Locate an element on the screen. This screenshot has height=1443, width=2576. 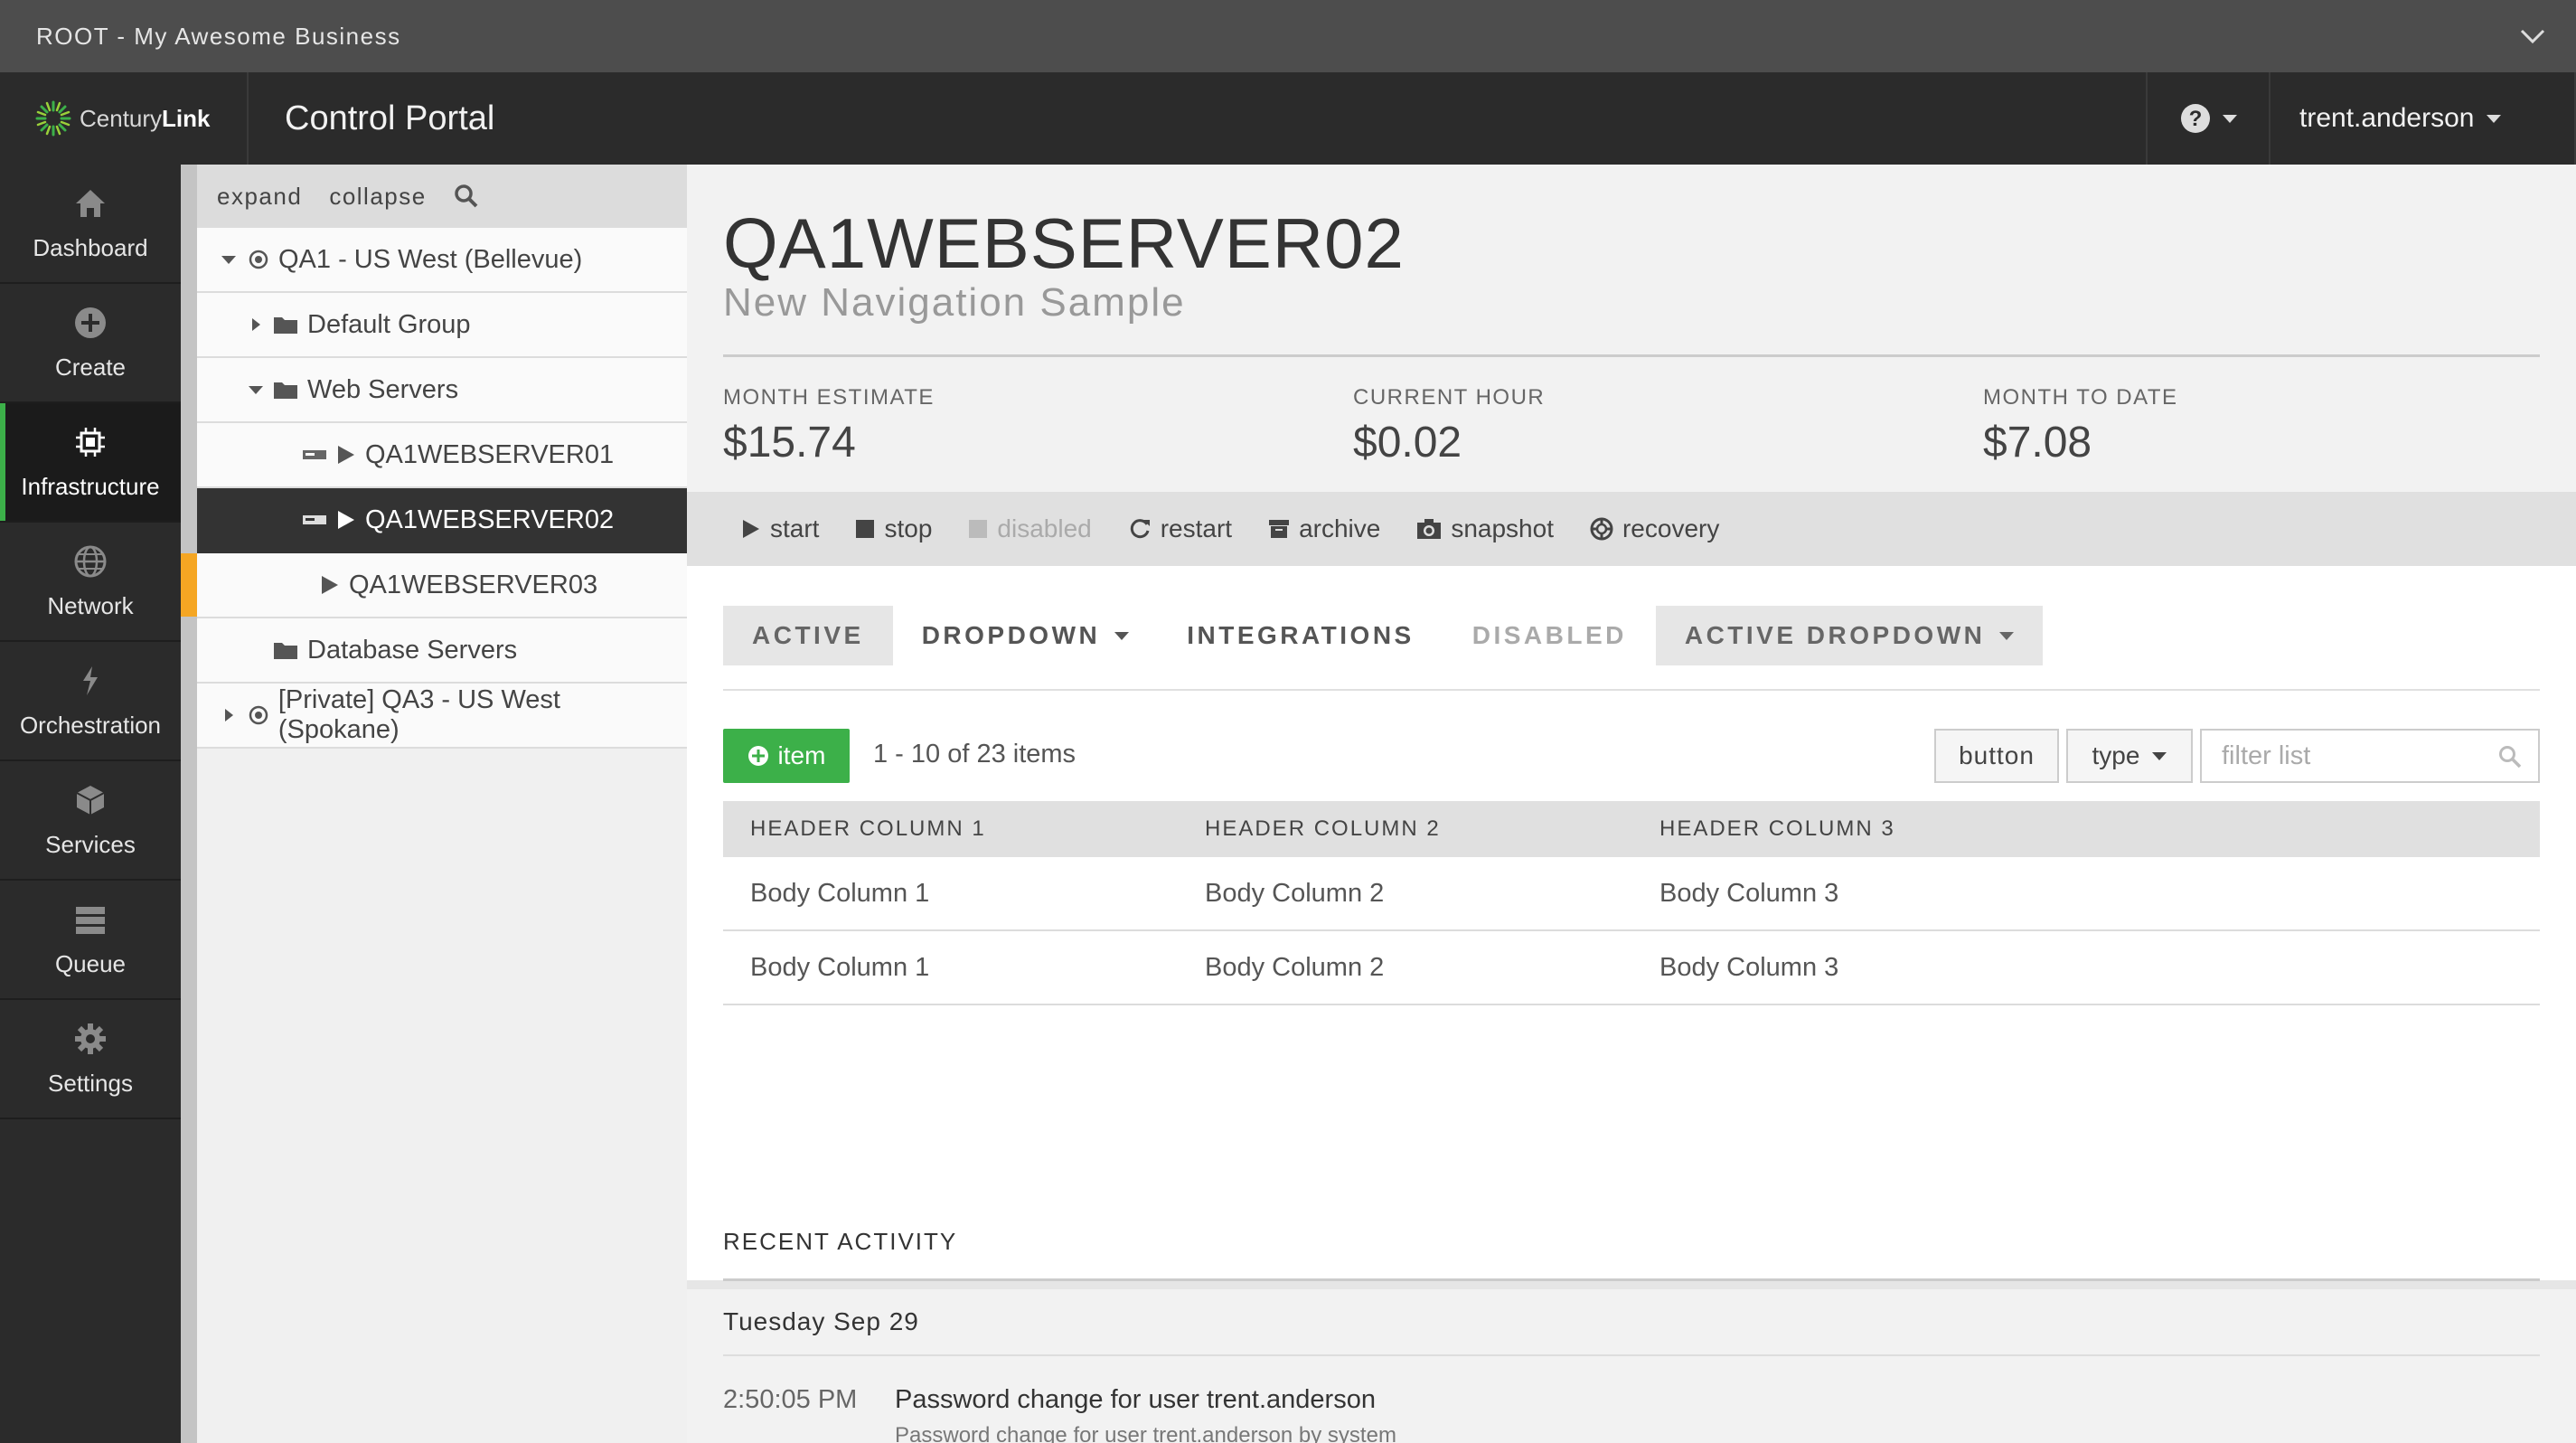
logo: CenturyLink is located at coordinates (124, 118).